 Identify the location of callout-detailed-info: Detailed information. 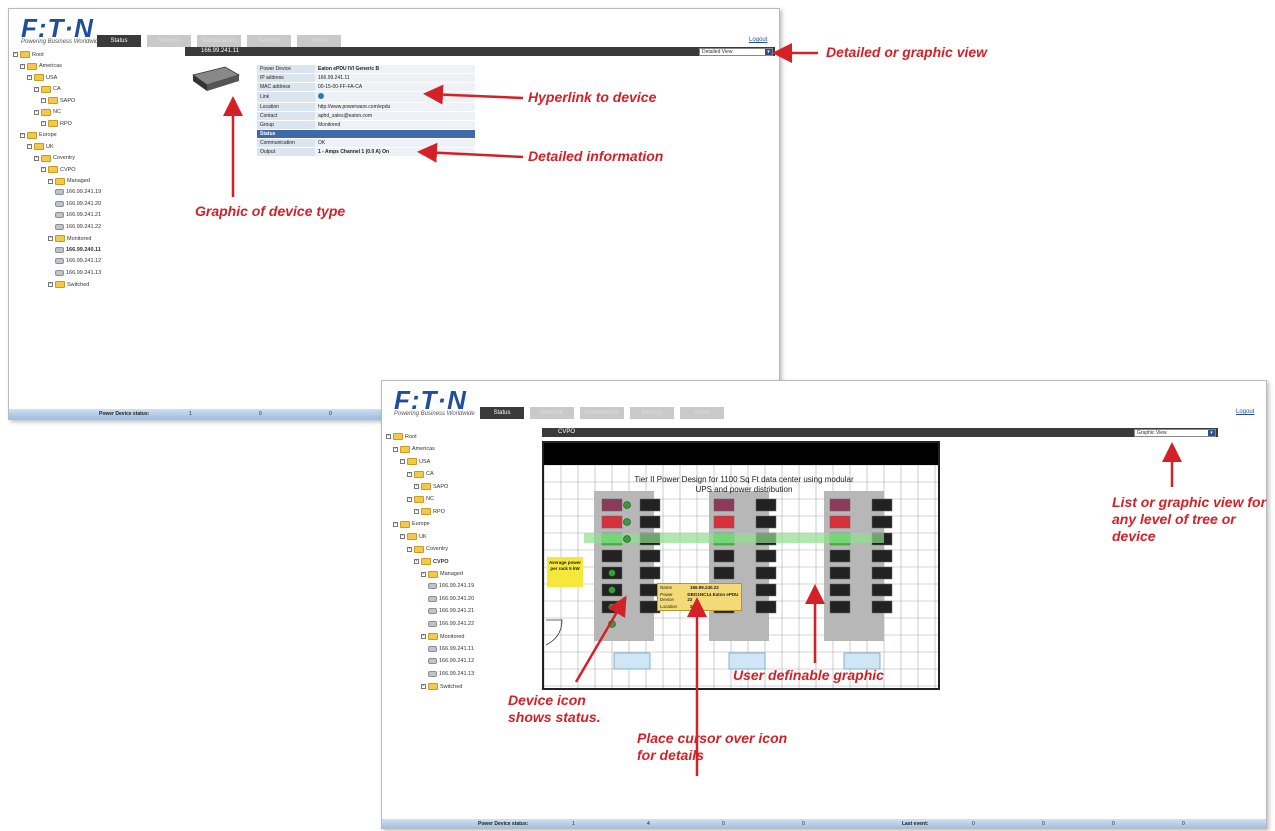
(596, 156).